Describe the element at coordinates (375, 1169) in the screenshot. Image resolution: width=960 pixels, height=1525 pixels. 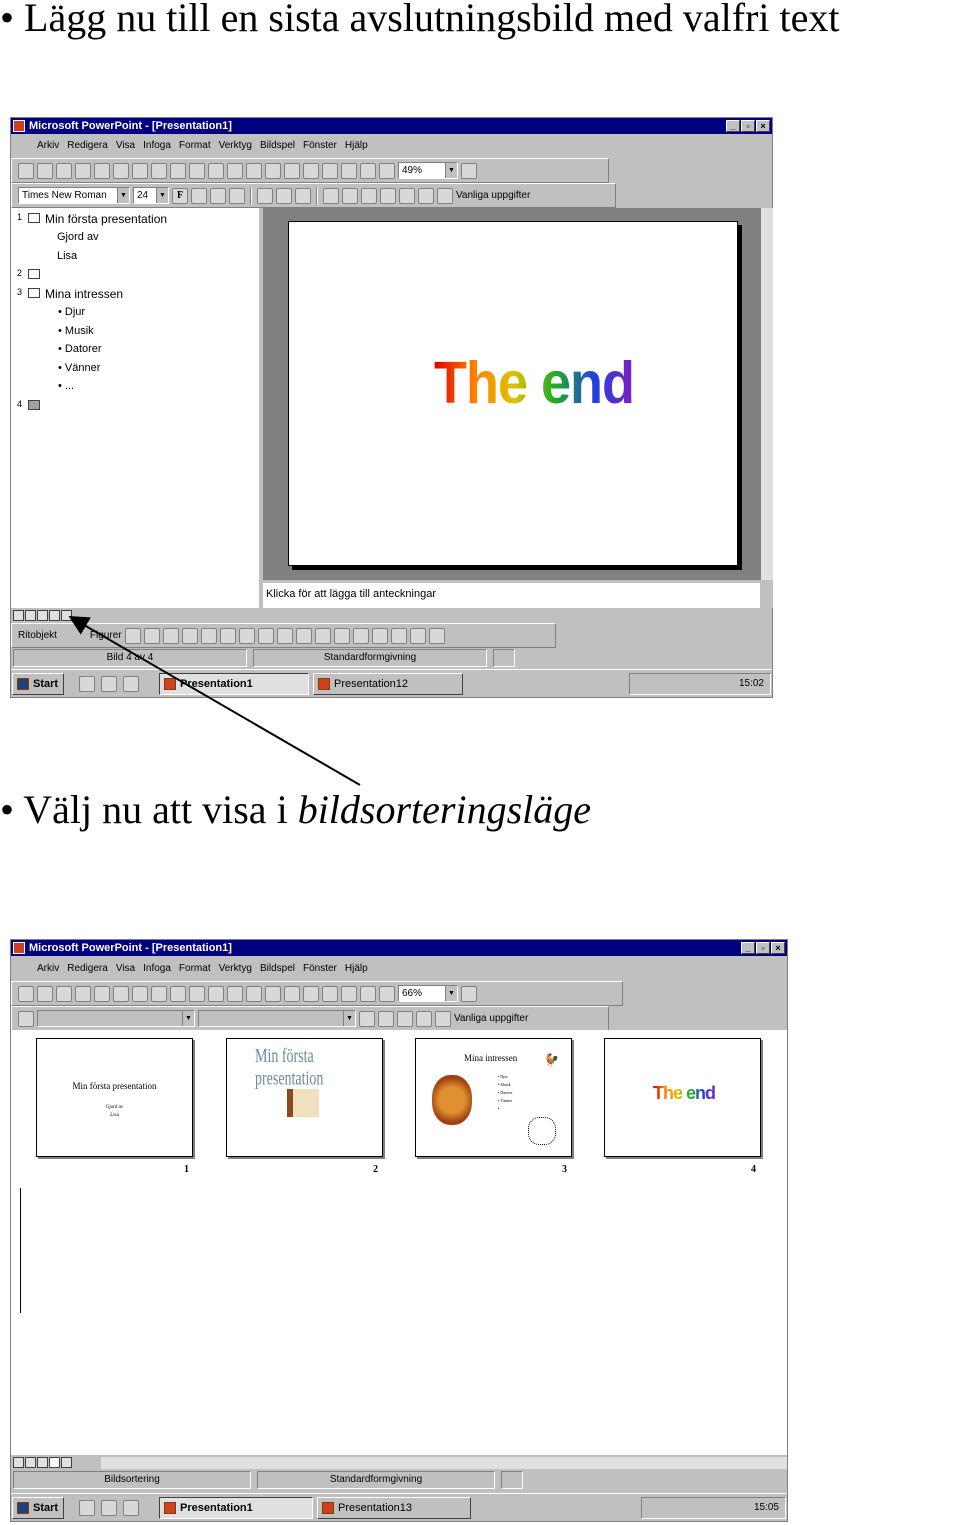
I see `slide-number: 2` at that location.